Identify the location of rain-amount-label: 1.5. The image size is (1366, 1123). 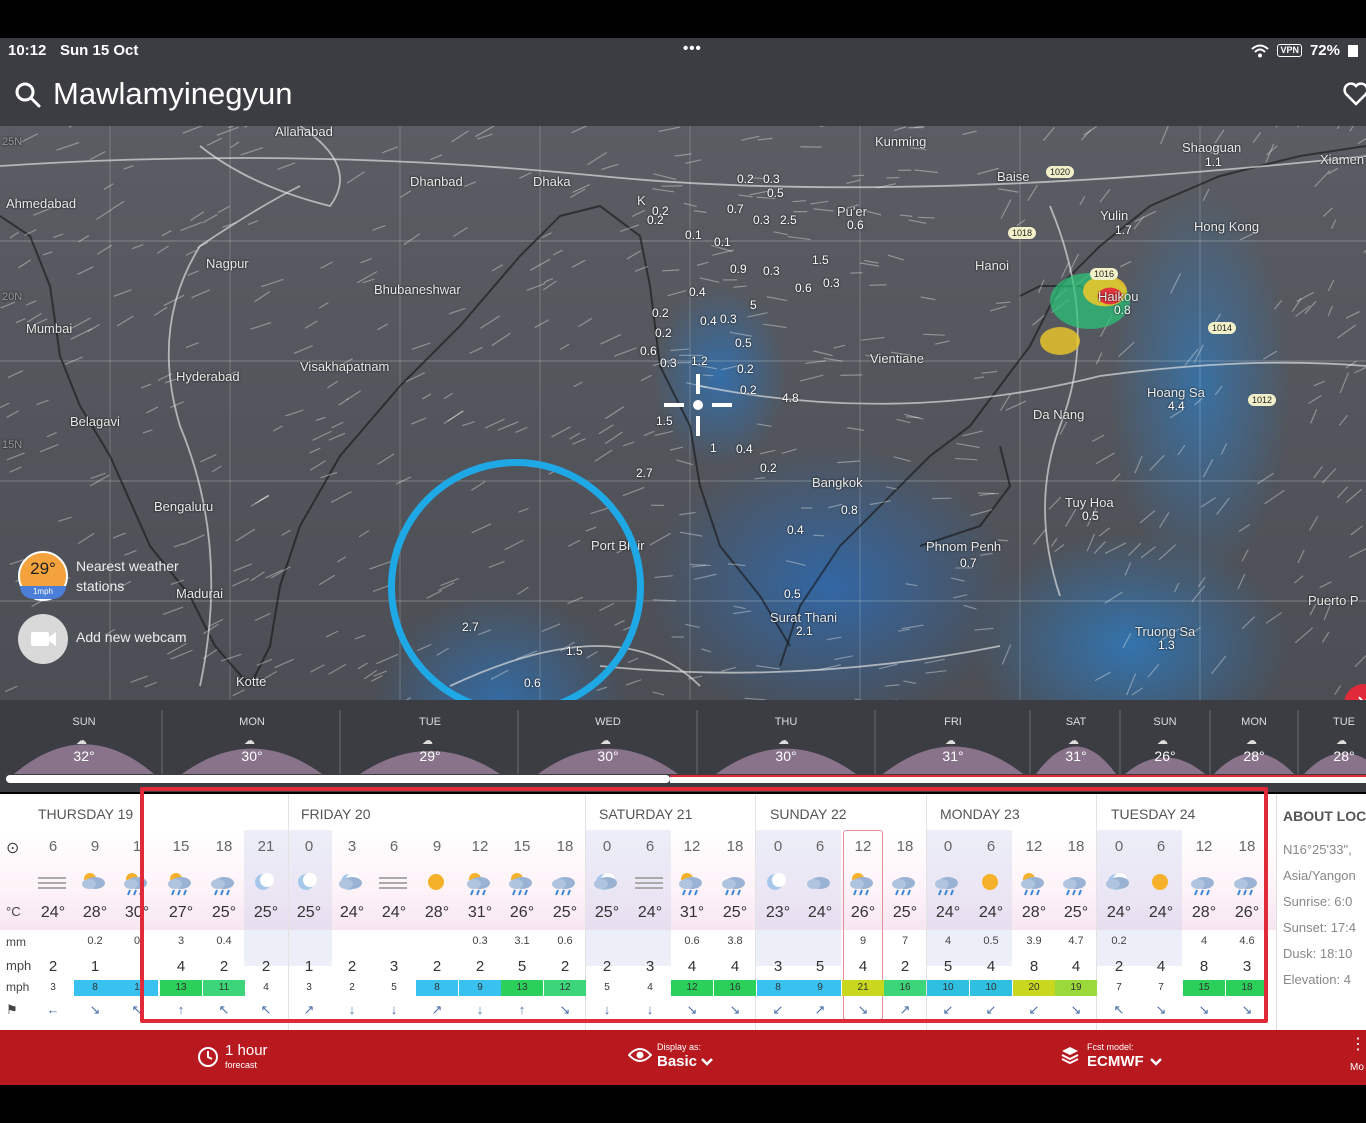
(820, 260).